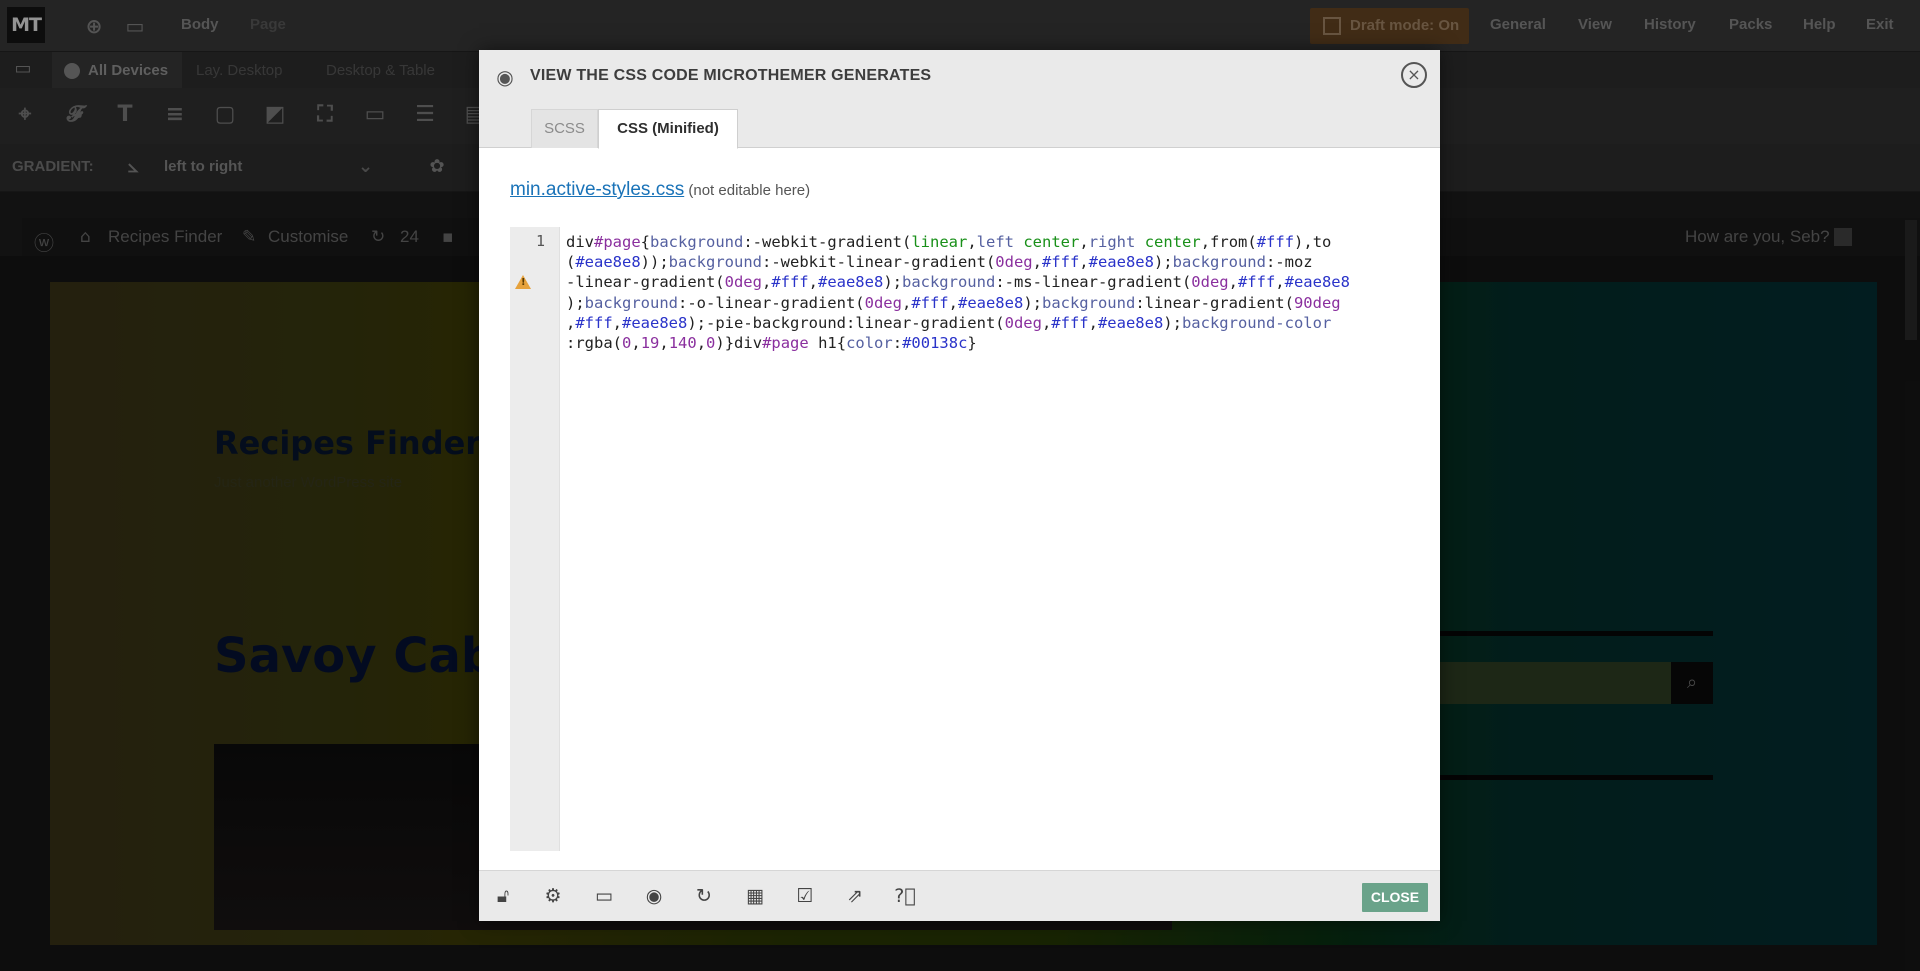 This screenshot has width=1920, height=971. I want to click on checkbox-icon: ☑, so click(805, 896).